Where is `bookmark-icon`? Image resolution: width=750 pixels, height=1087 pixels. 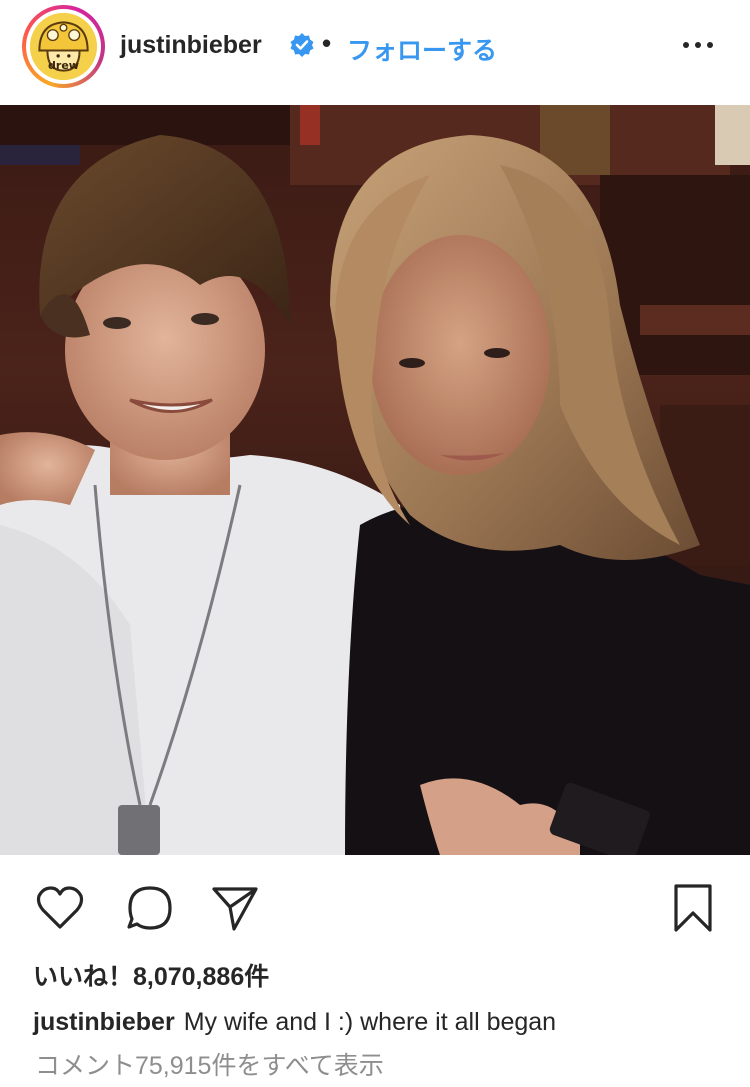
bookmark-icon is located at coordinates (693, 908).